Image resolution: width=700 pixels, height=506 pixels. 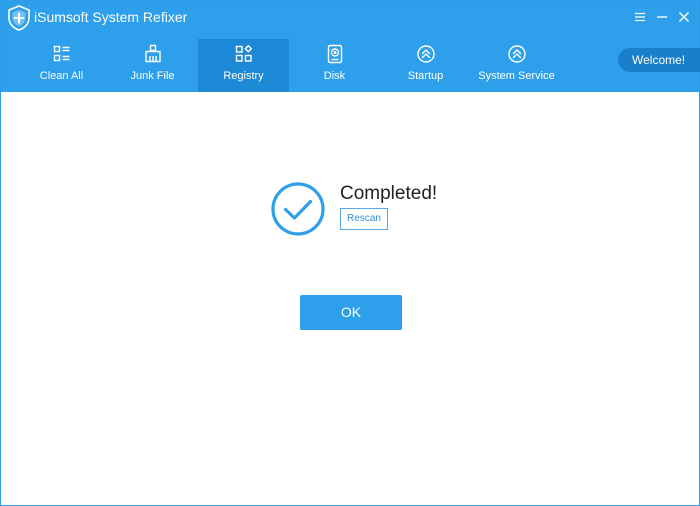 What do you see at coordinates (19, 18) in the screenshot?
I see `shield-logo-icon` at bounding box center [19, 18].